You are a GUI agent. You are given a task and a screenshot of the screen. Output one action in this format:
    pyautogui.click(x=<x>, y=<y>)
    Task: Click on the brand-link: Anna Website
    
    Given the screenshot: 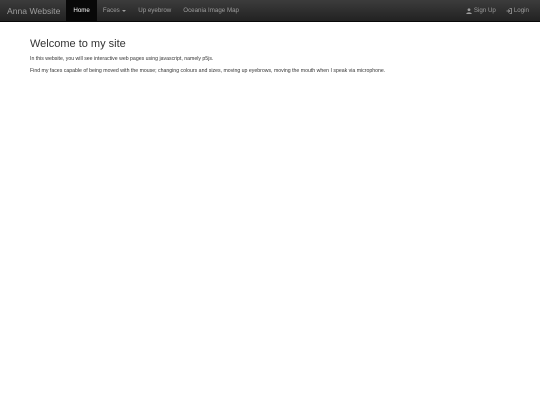 What is the action you would take?
    pyautogui.click(x=33, y=10)
    